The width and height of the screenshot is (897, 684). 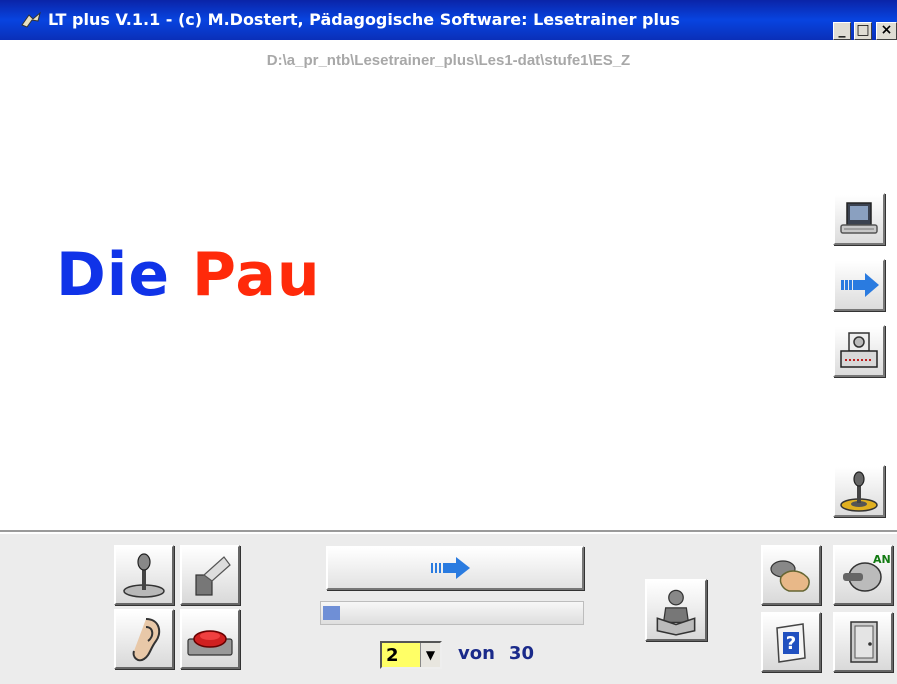 What do you see at coordinates (430, 655) in the screenshot?
I see `chevron-down-icon: ▼` at bounding box center [430, 655].